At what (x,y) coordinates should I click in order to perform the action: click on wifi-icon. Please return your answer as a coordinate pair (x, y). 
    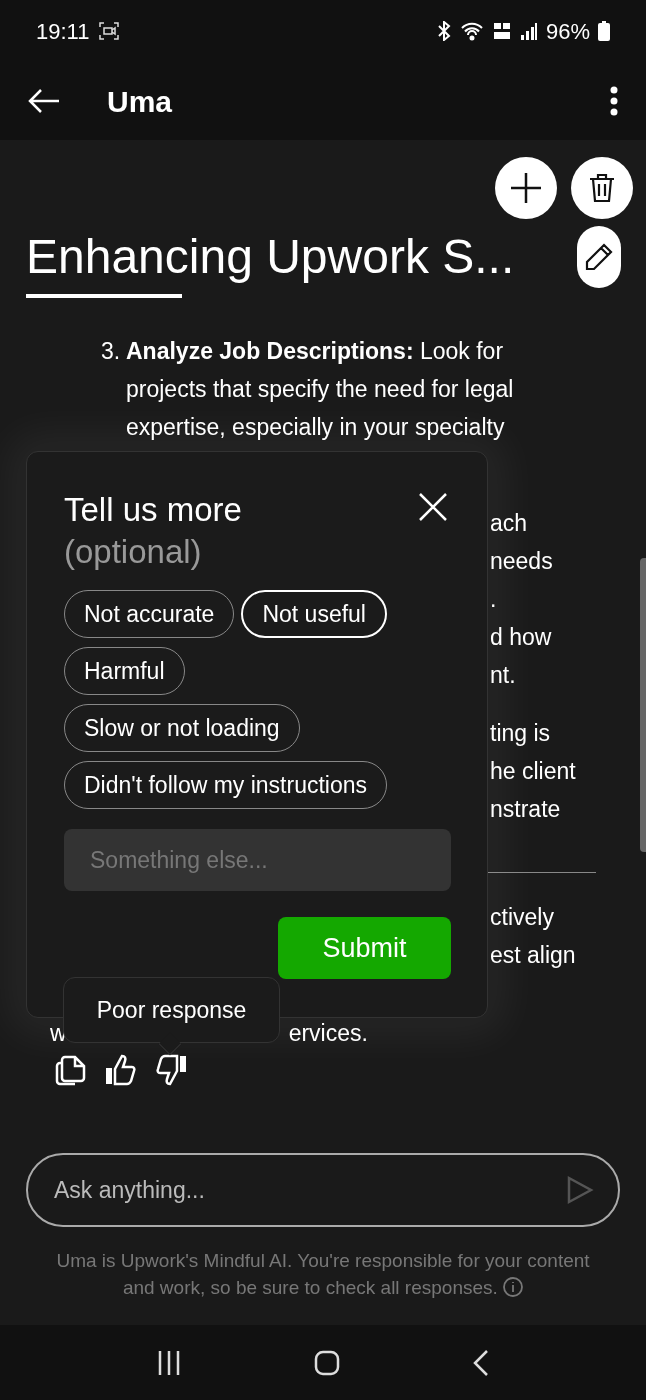
    Looking at the image, I should click on (471, 31).